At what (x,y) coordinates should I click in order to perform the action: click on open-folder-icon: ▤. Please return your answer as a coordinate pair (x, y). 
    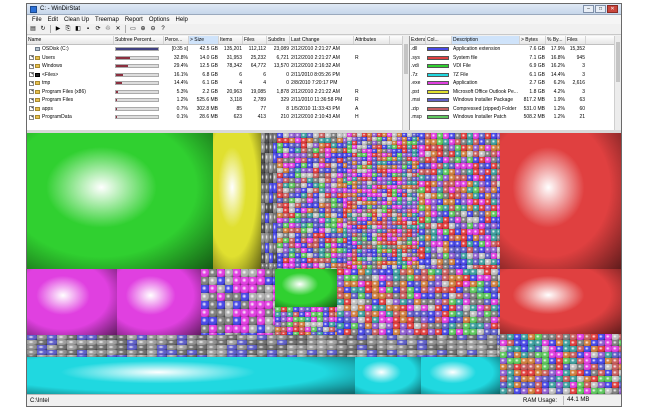
    Looking at the image, I should click on (33, 29).